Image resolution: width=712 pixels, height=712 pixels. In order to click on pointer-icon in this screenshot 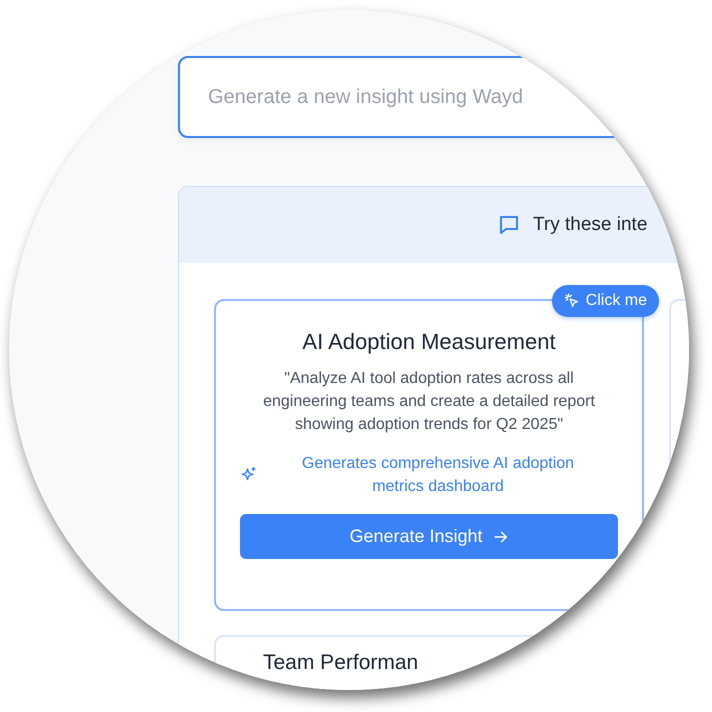, I will do `click(572, 301)`.